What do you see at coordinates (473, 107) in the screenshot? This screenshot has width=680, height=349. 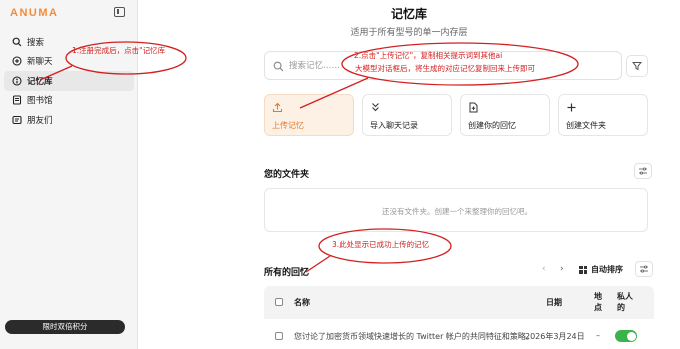 I see `create-memory-icon` at bounding box center [473, 107].